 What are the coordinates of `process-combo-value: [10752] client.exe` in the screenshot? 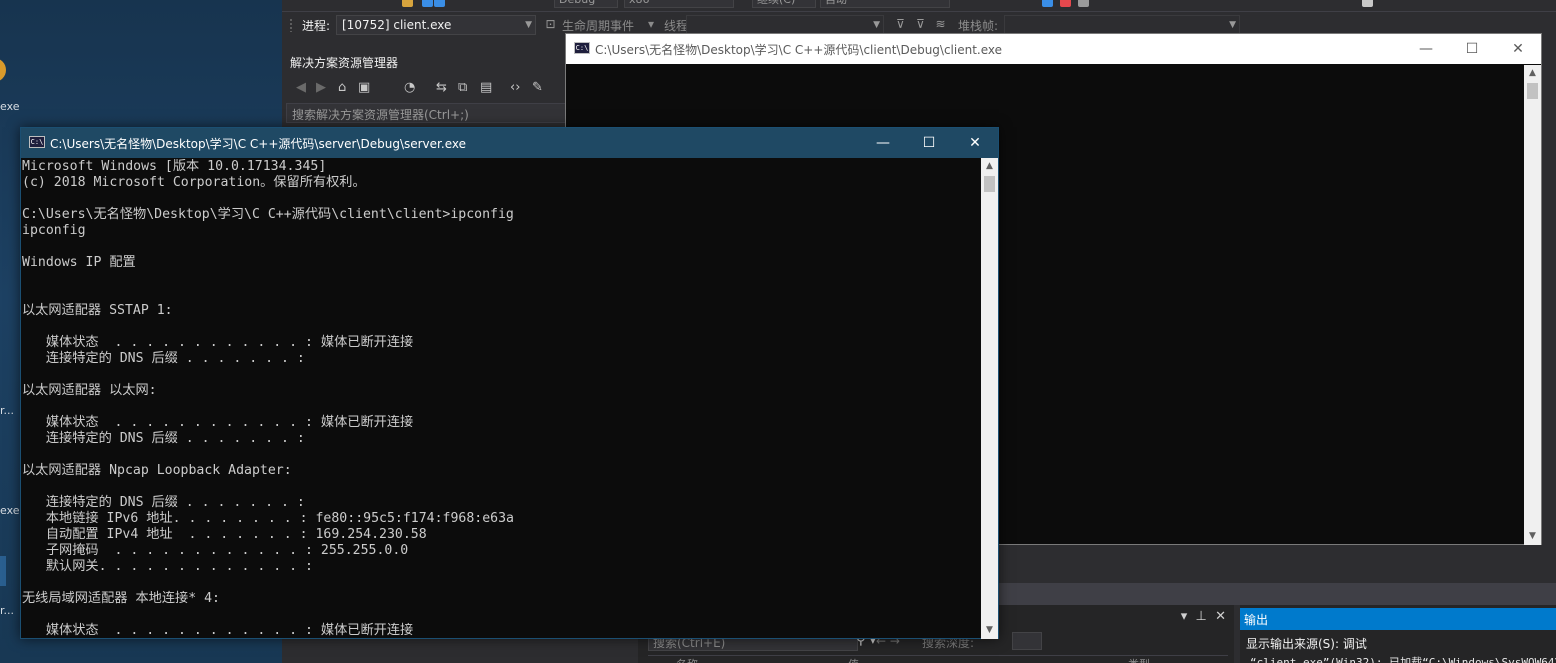 It's located at (397, 25).